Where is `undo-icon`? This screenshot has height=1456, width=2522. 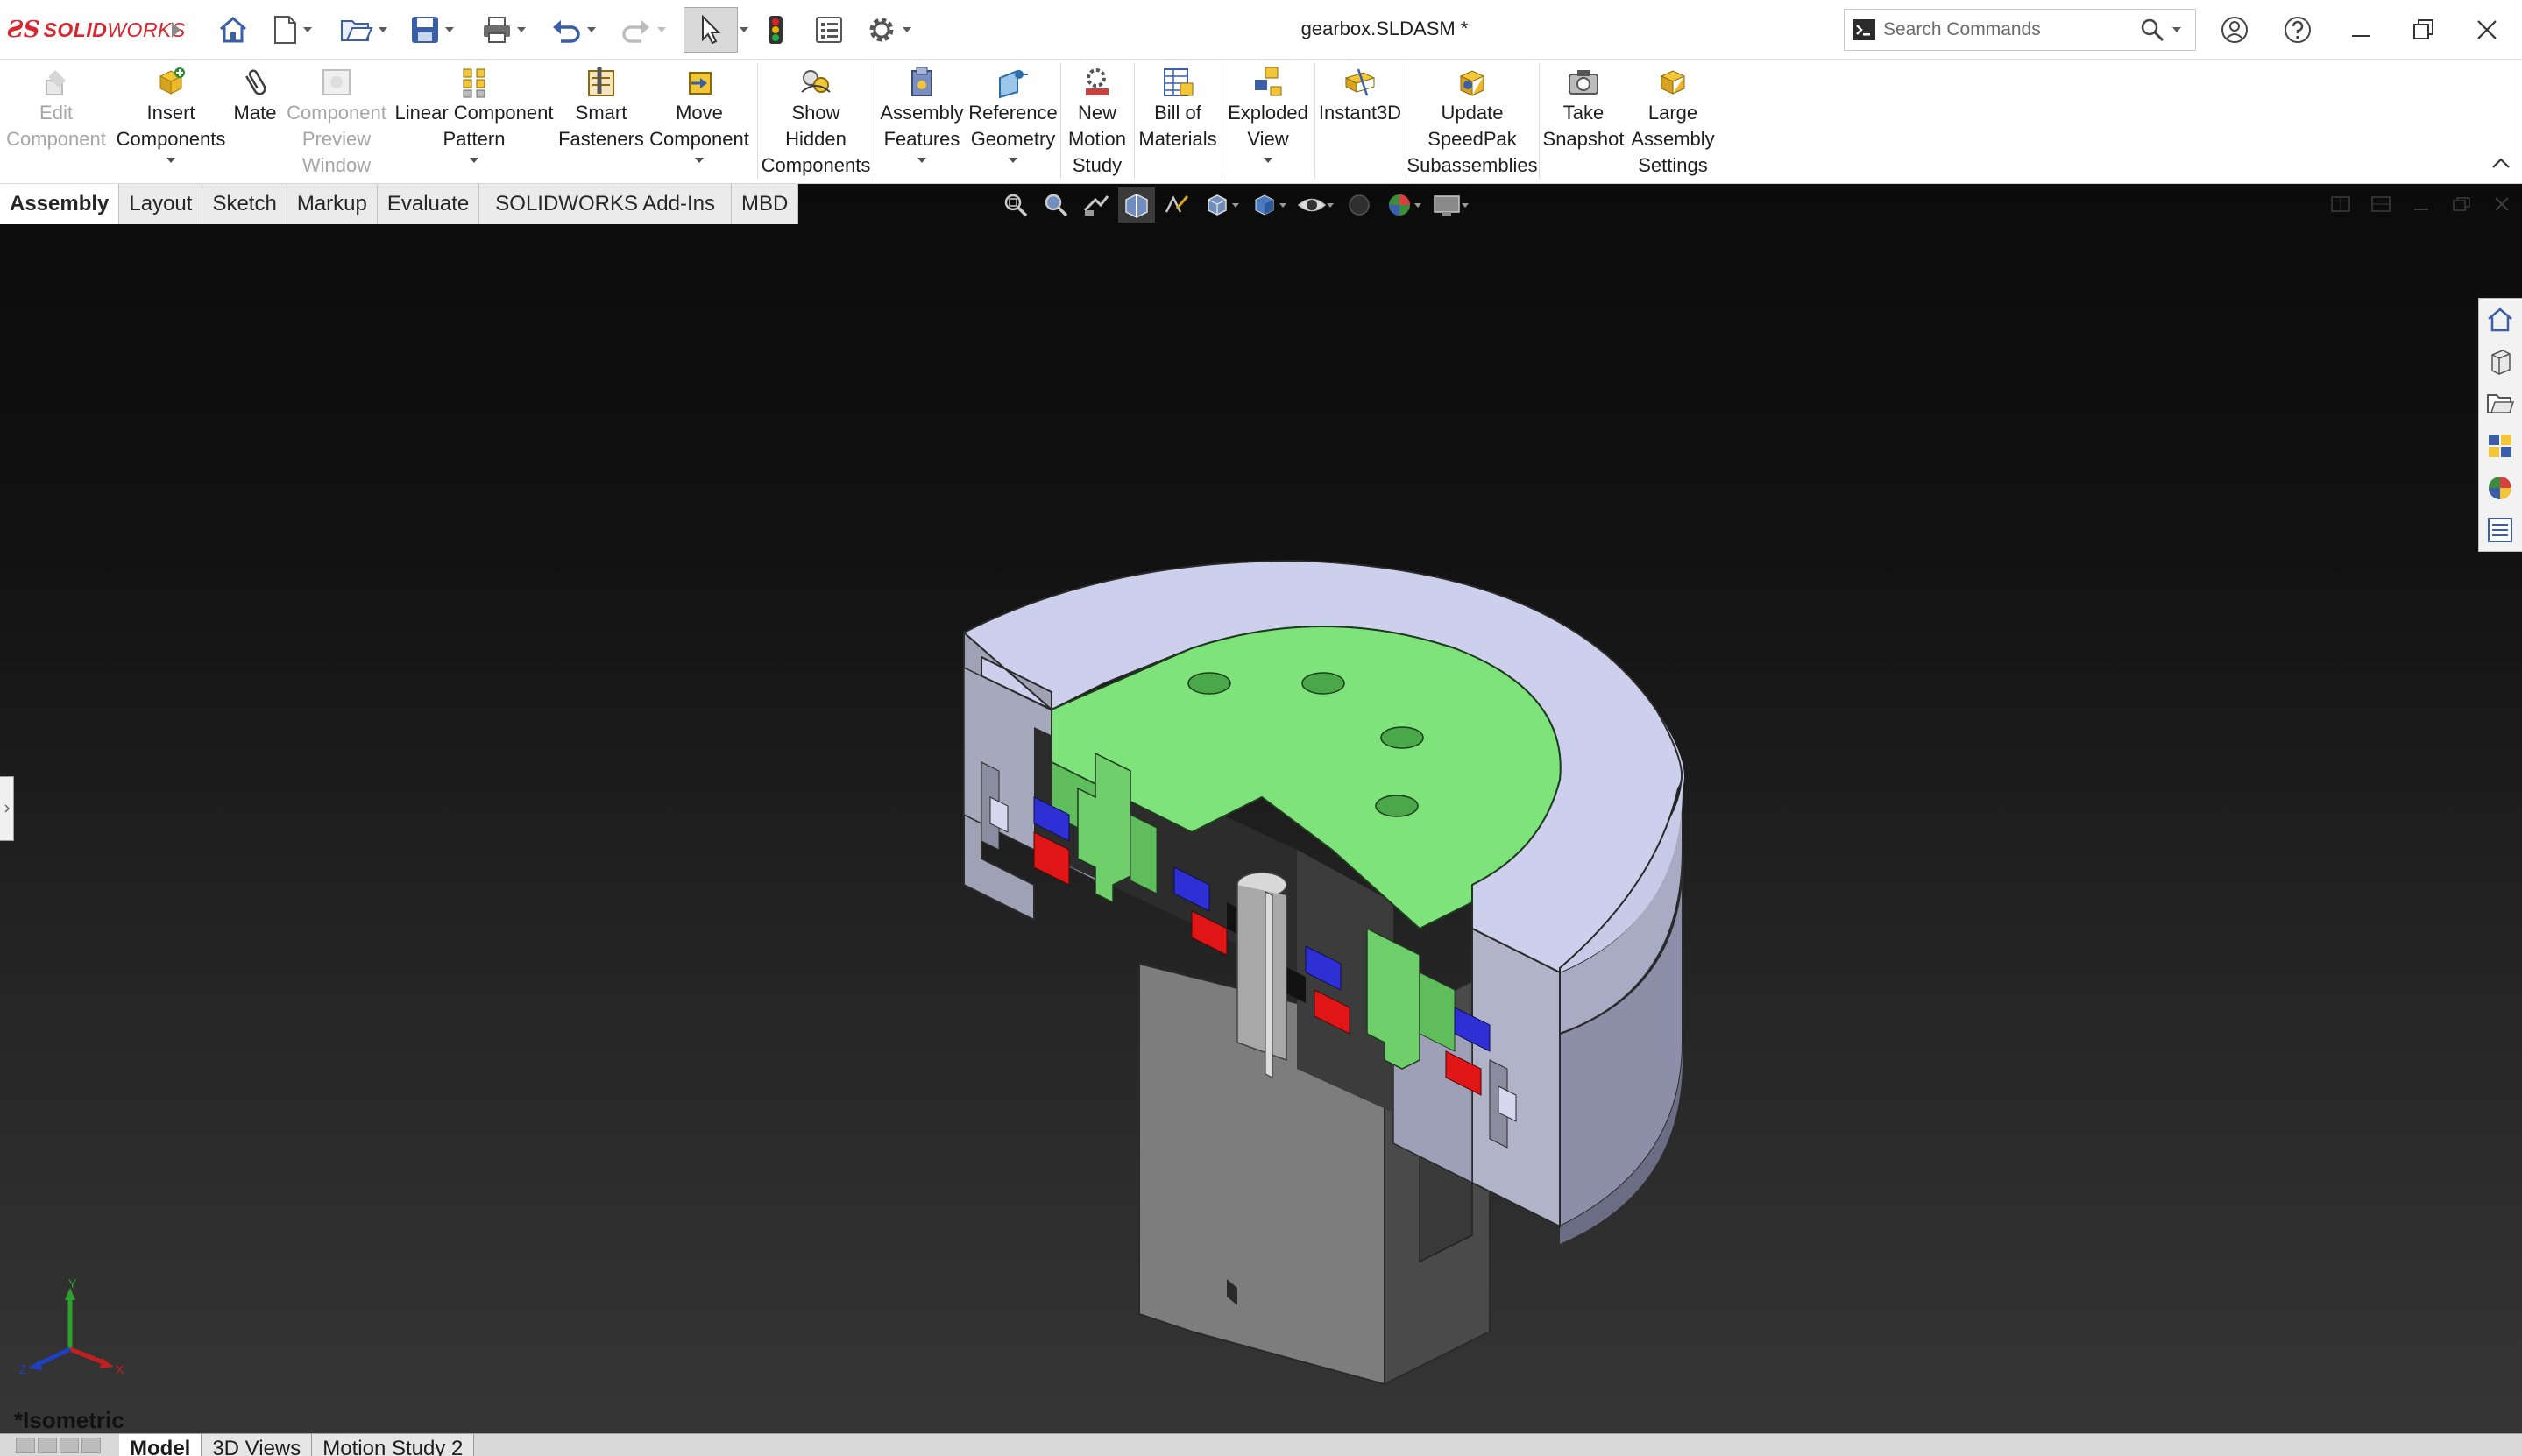
undo-icon is located at coordinates (573, 30).